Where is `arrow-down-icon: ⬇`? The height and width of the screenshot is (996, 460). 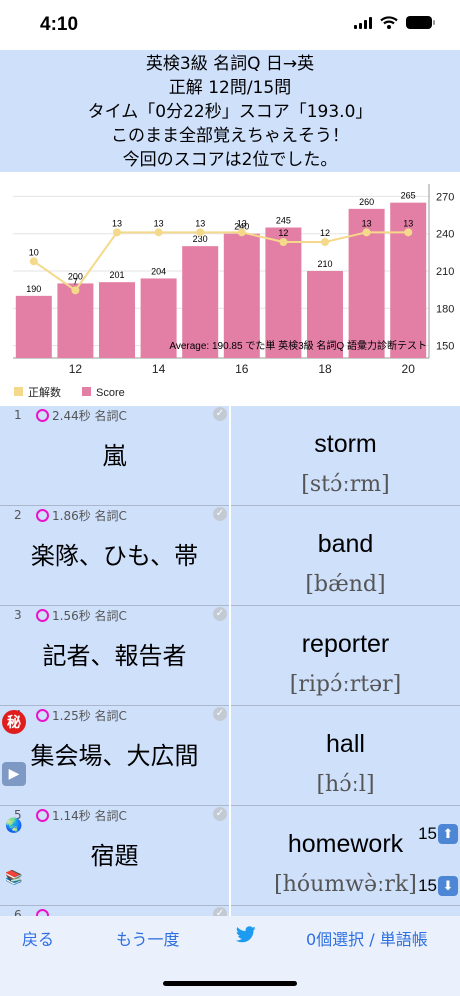
arrow-down-icon: ⬇ is located at coordinates (448, 886).